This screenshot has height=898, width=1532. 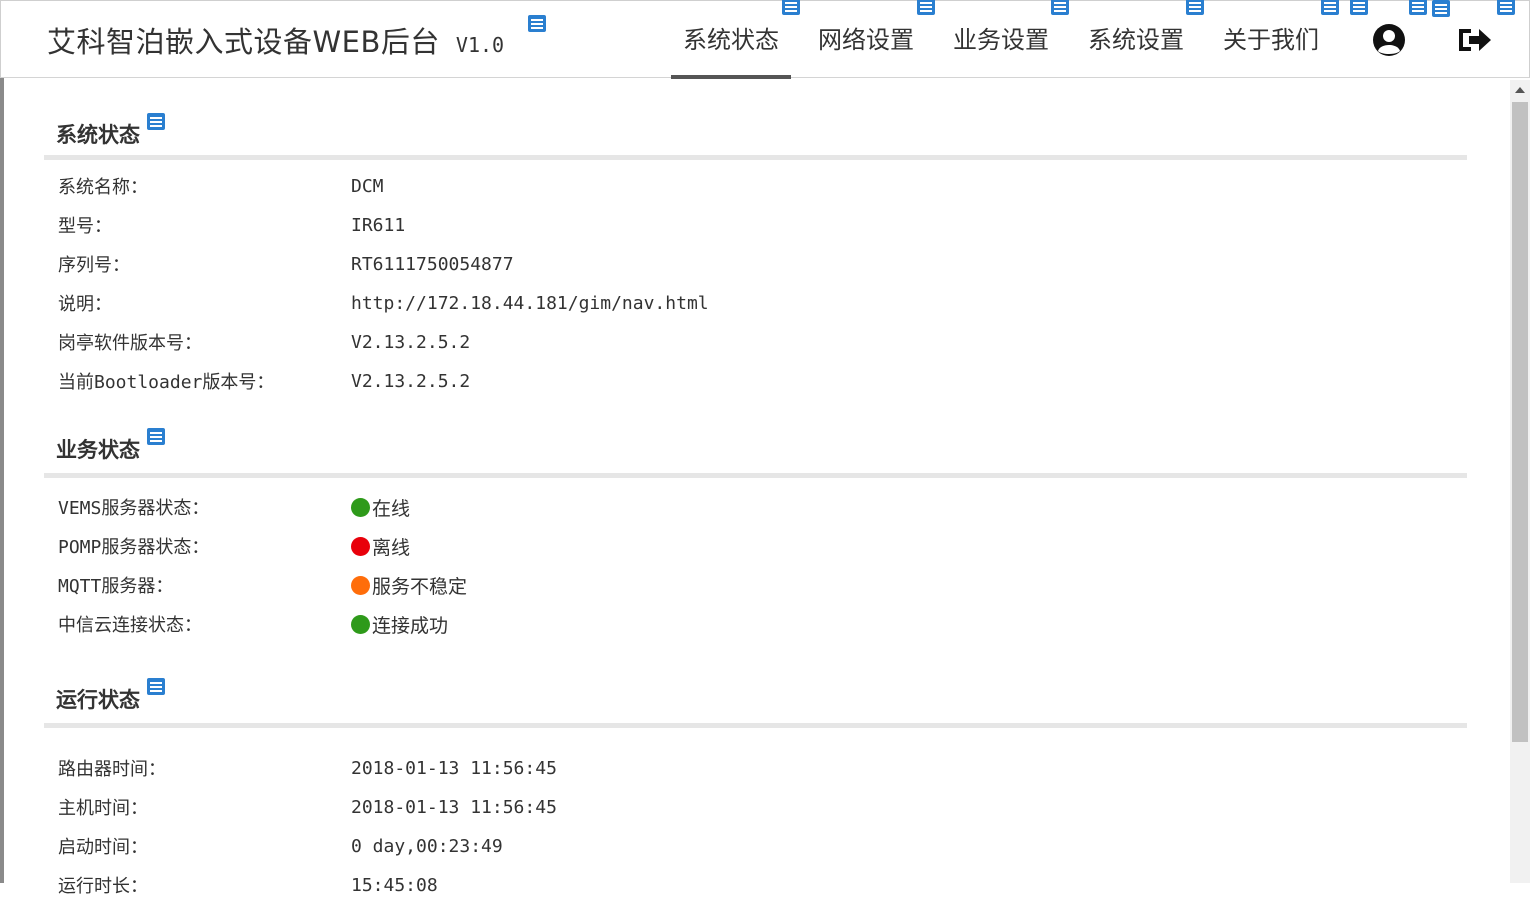 What do you see at coordinates (1389, 40) in the screenshot?
I see `user-circle-icon` at bounding box center [1389, 40].